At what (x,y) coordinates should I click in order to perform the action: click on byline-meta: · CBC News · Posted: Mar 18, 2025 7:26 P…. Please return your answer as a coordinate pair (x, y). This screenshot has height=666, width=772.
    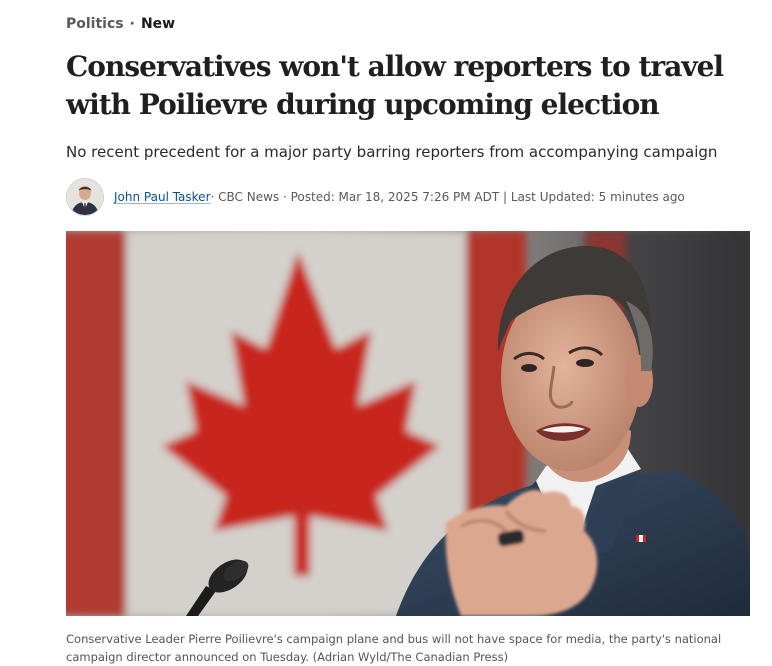
    Looking at the image, I should click on (447, 197).